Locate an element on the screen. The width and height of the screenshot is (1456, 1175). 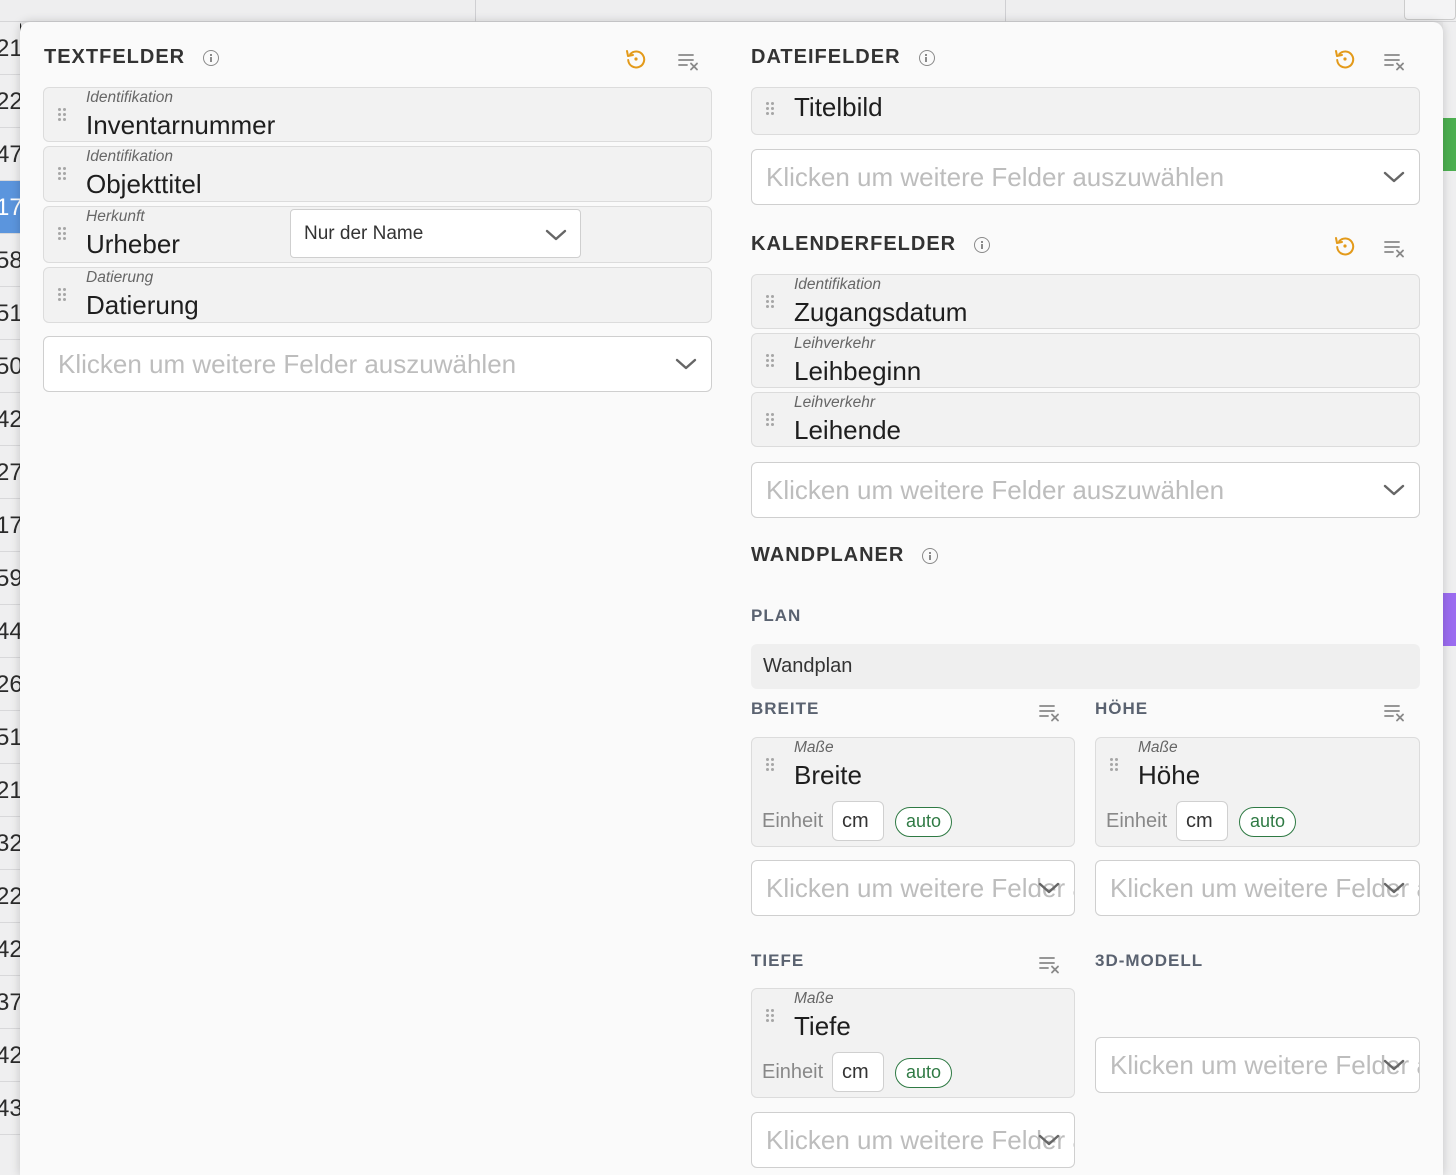
add-breite-select: Klicken um weitere Felder auszuwählen is located at coordinates (913, 888).